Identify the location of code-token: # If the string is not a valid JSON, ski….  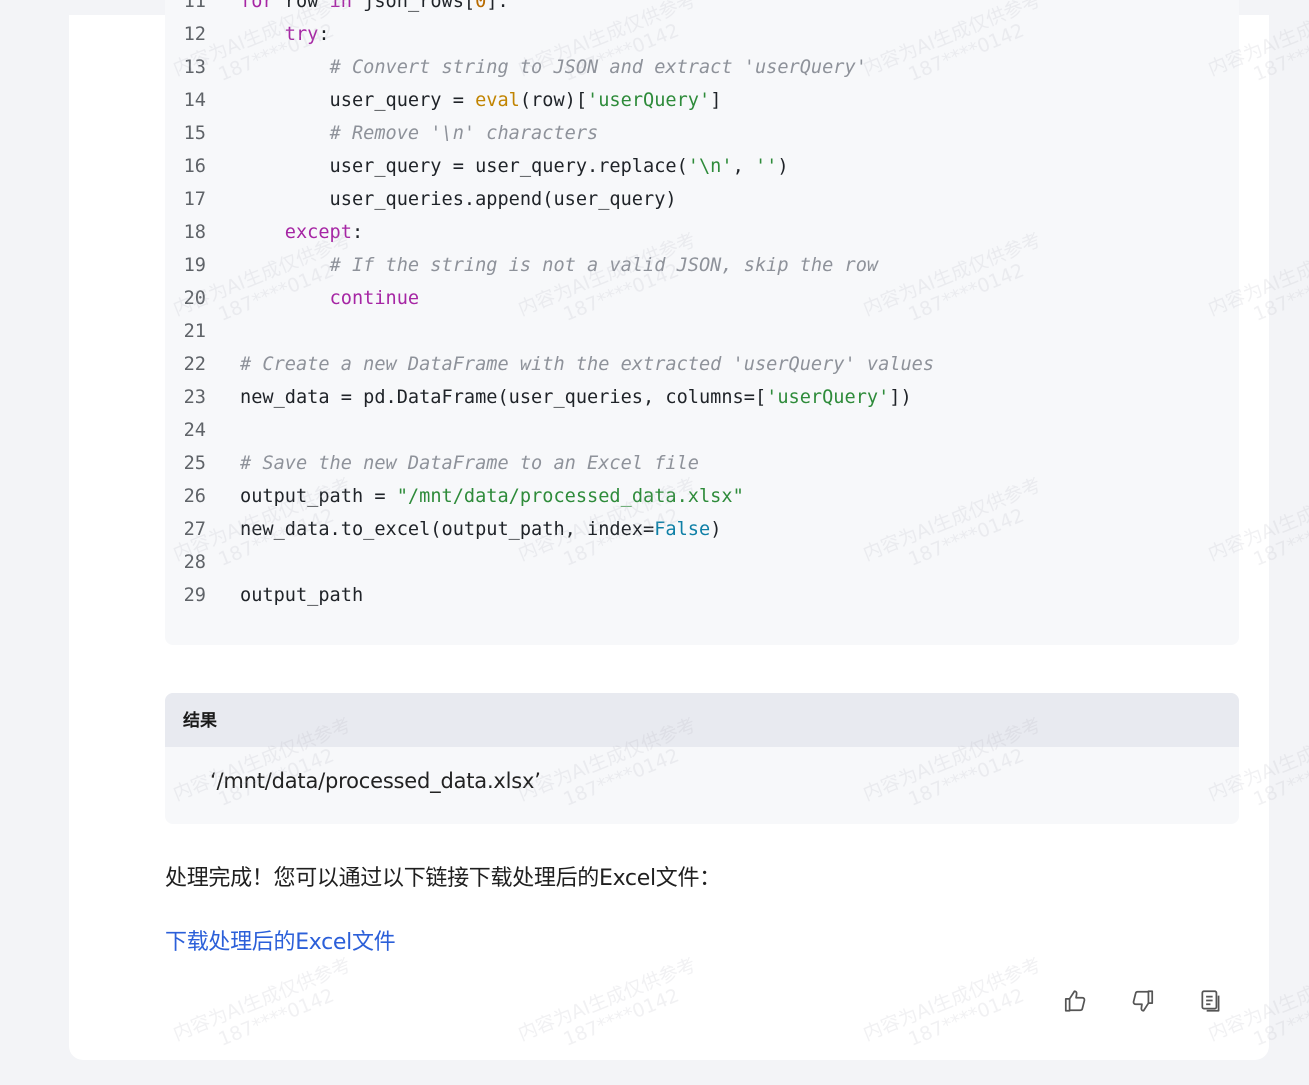
(604, 265).